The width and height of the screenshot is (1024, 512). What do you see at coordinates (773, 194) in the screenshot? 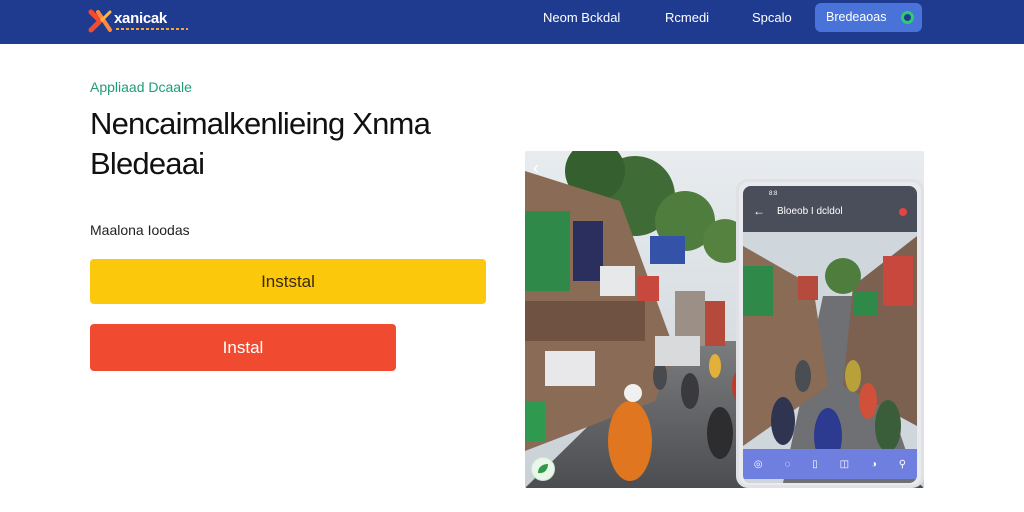
I see `phone-status-time: 8:8` at bounding box center [773, 194].